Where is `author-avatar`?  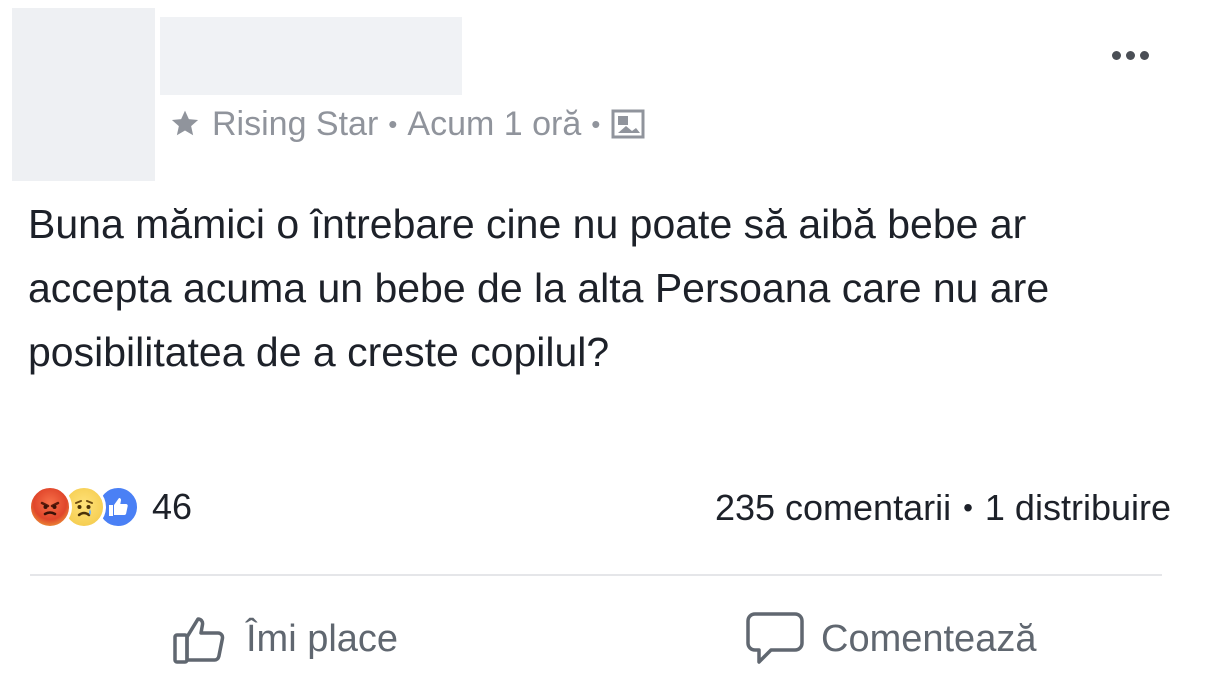
author-avatar is located at coordinates (83, 94).